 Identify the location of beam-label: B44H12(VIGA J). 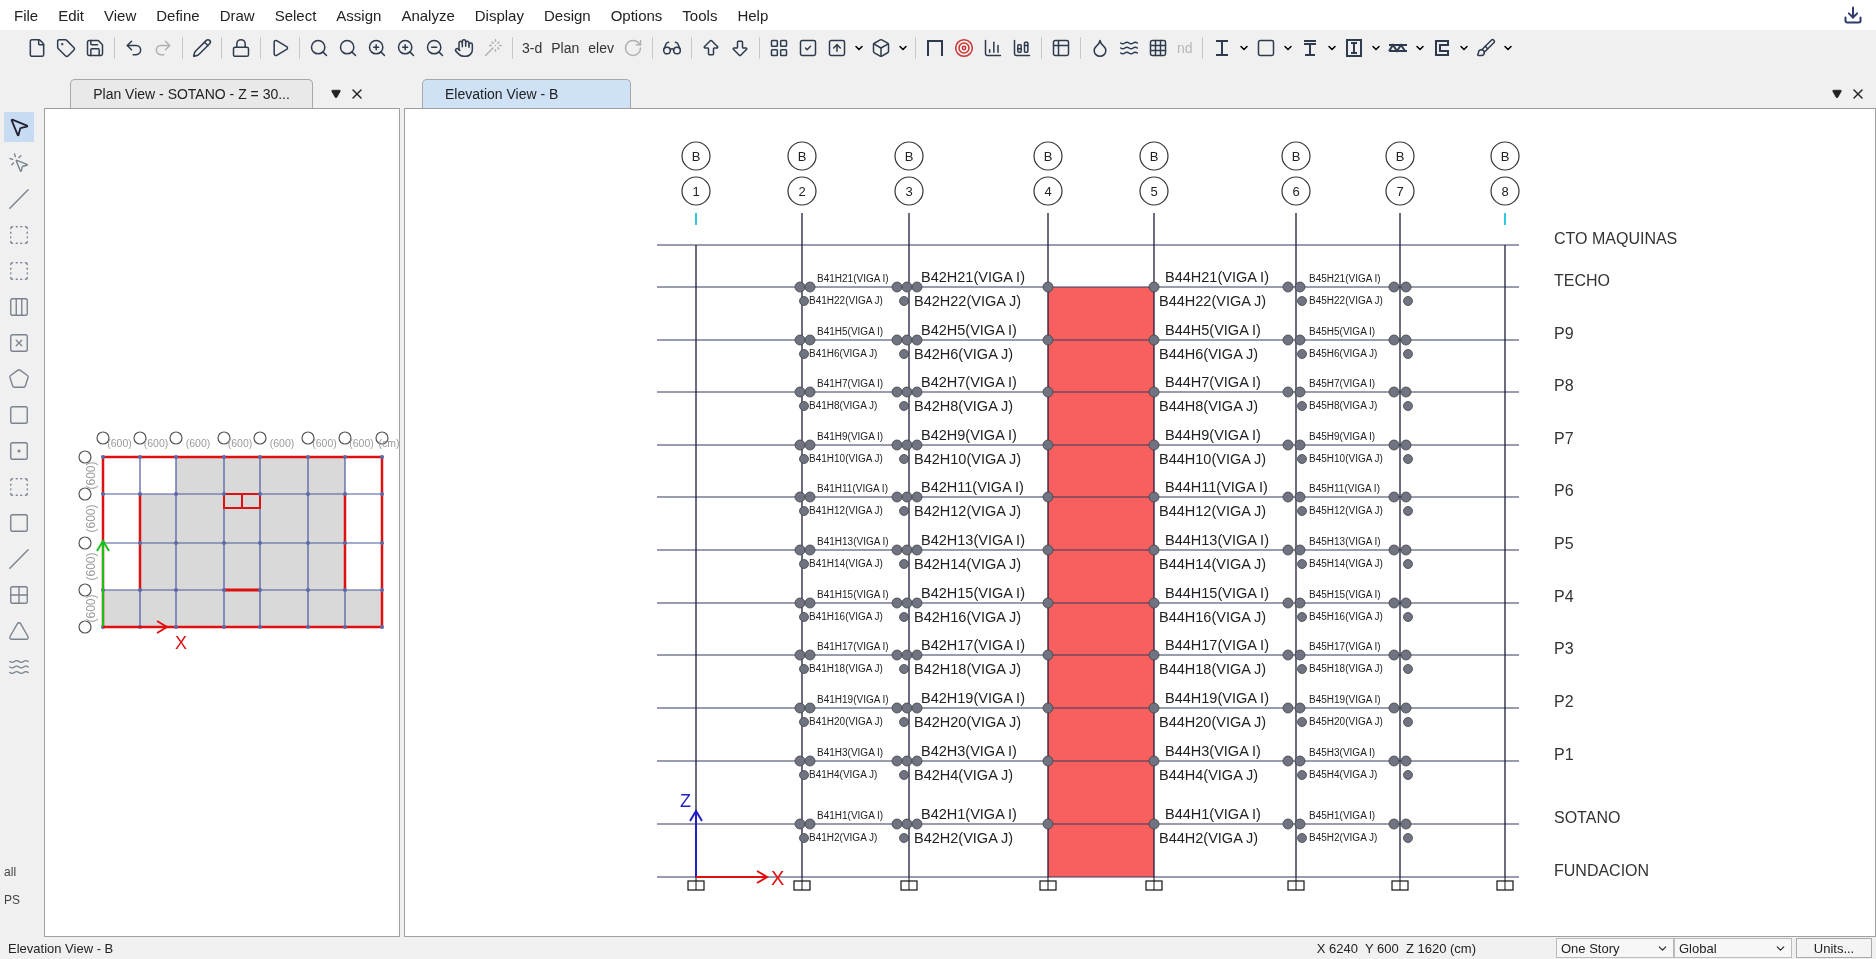
(1213, 511).